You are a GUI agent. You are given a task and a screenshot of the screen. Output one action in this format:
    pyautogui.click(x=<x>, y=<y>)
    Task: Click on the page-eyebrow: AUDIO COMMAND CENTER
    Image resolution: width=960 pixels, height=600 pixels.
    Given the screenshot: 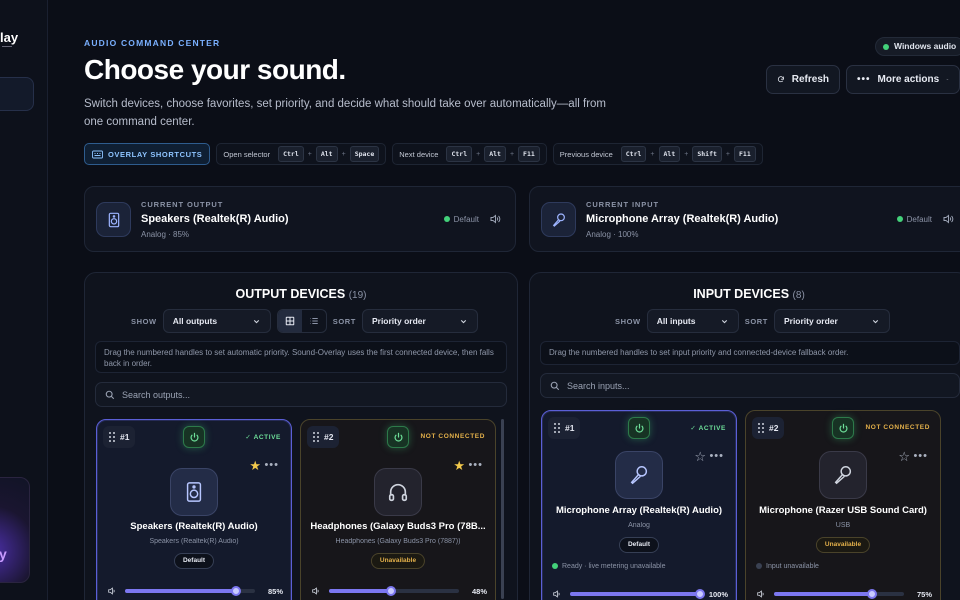 What is the action you would take?
    pyautogui.click(x=152, y=43)
    